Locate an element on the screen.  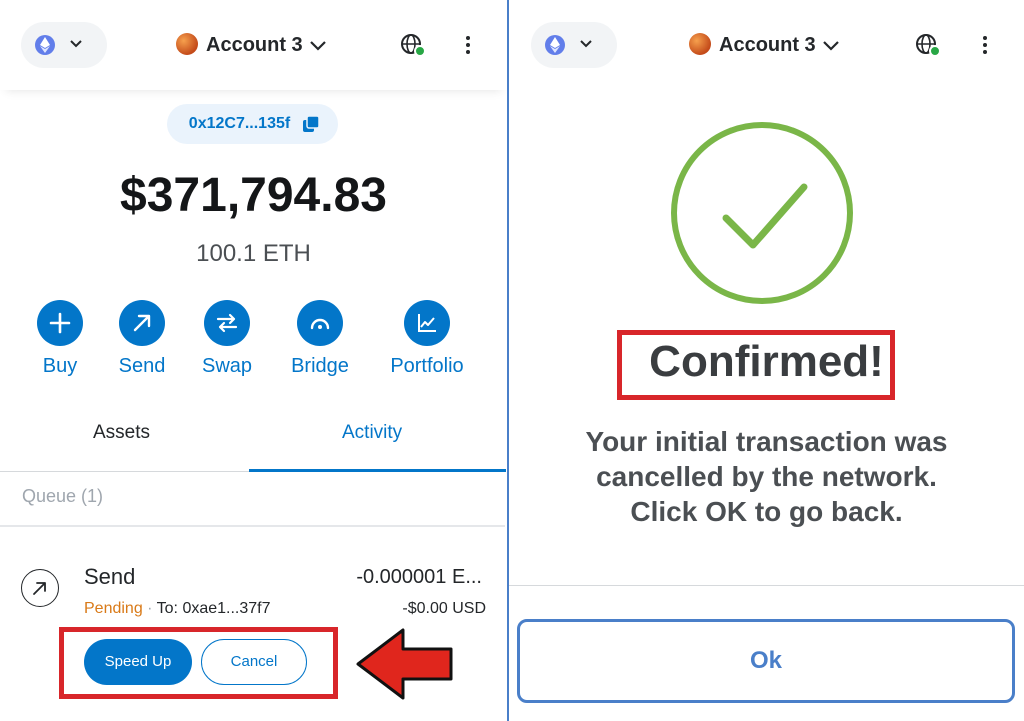
portfolio-button: Portfolio is located at coordinates (427, 339).